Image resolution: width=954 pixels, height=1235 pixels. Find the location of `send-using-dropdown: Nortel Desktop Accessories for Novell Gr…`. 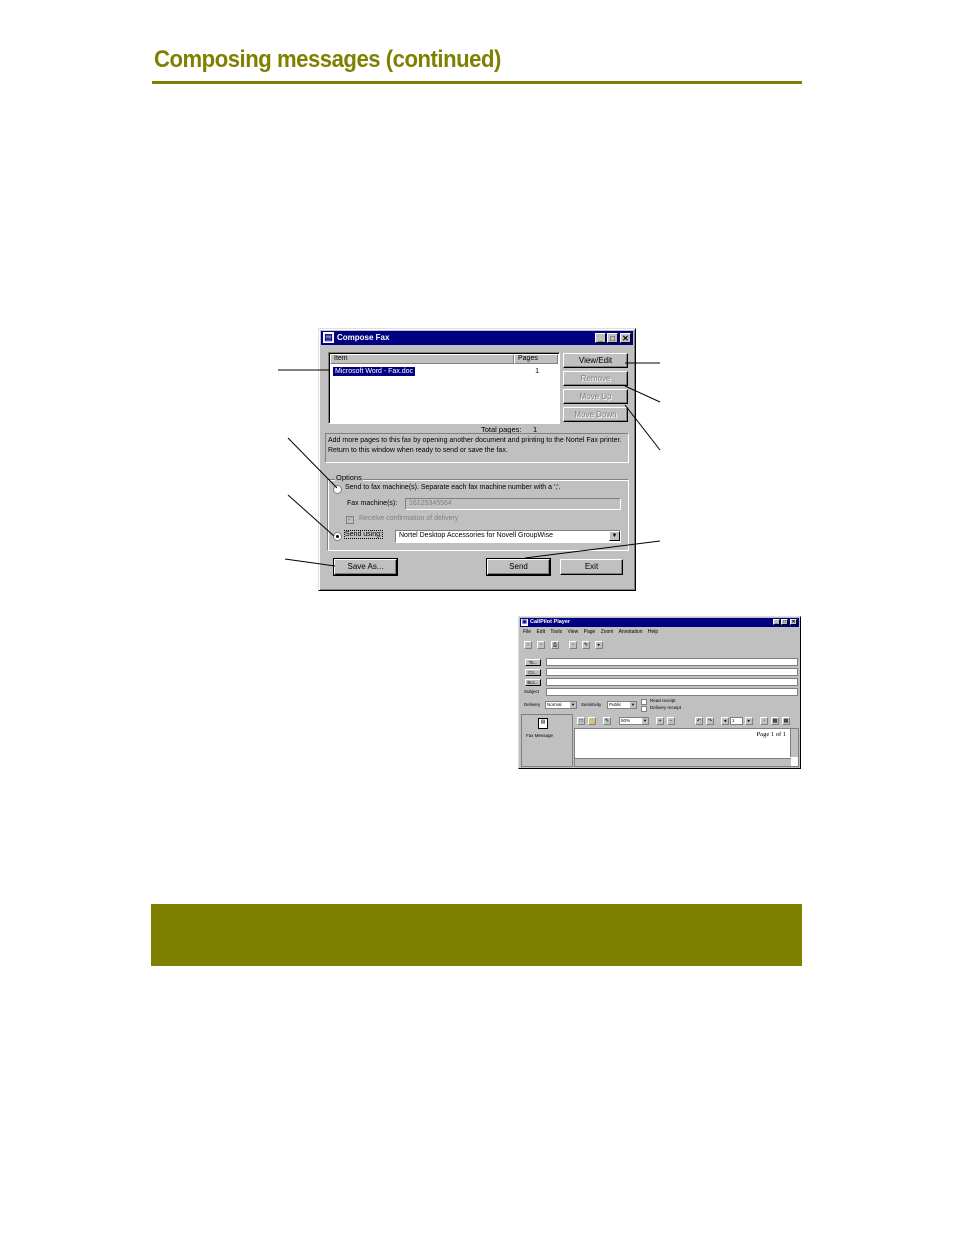

send-using-dropdown: Nortel Desktop Accessories for Novell Gr… is located at coordinates (508, 536).